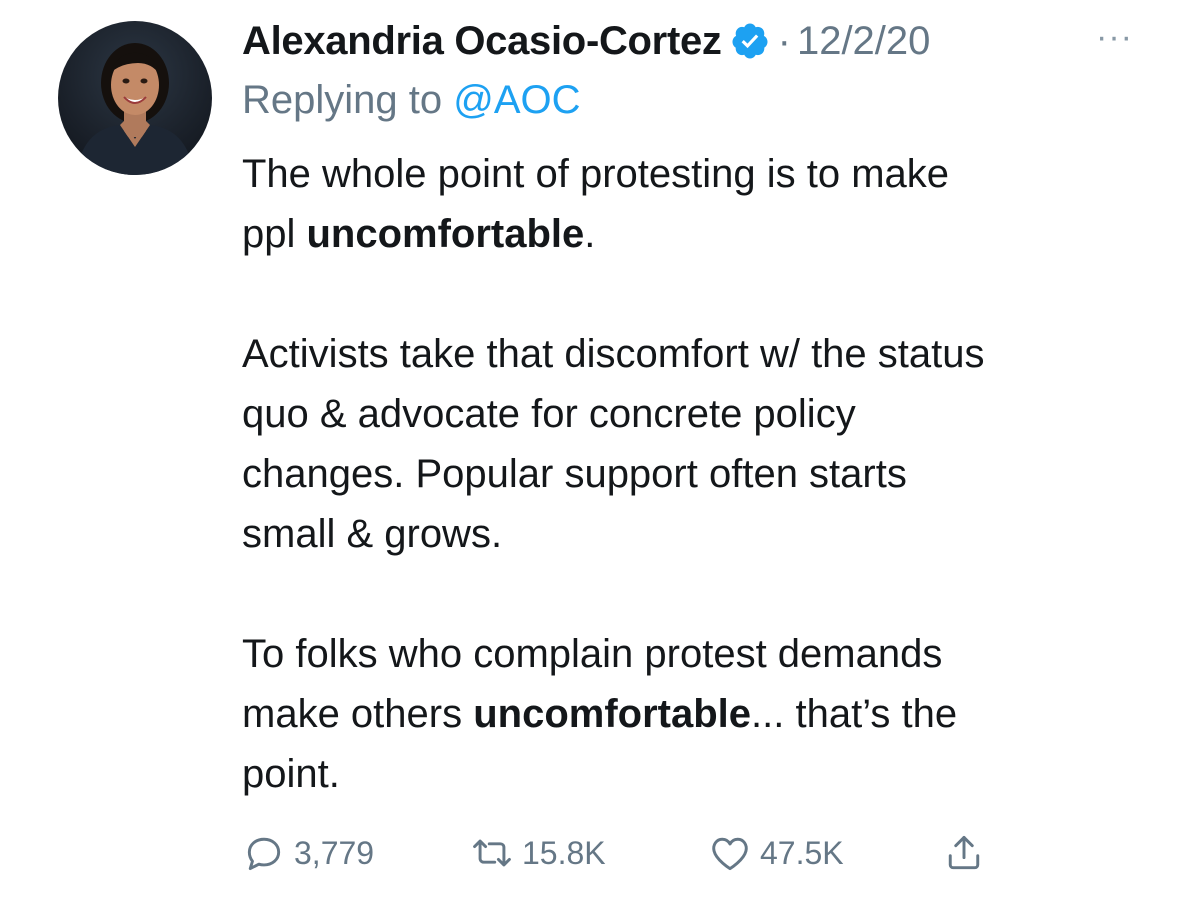 The width and height of the screenshot is (1200, 902). What do you see at coordinates (291, 774) in the screenshot?
I see `paragraph-line: point.` at bounding box center [291, 774].